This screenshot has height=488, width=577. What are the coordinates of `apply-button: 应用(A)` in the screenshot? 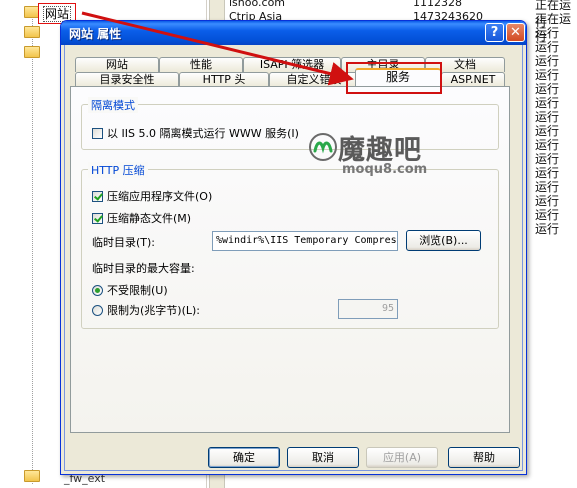 It's located at (402, 457).